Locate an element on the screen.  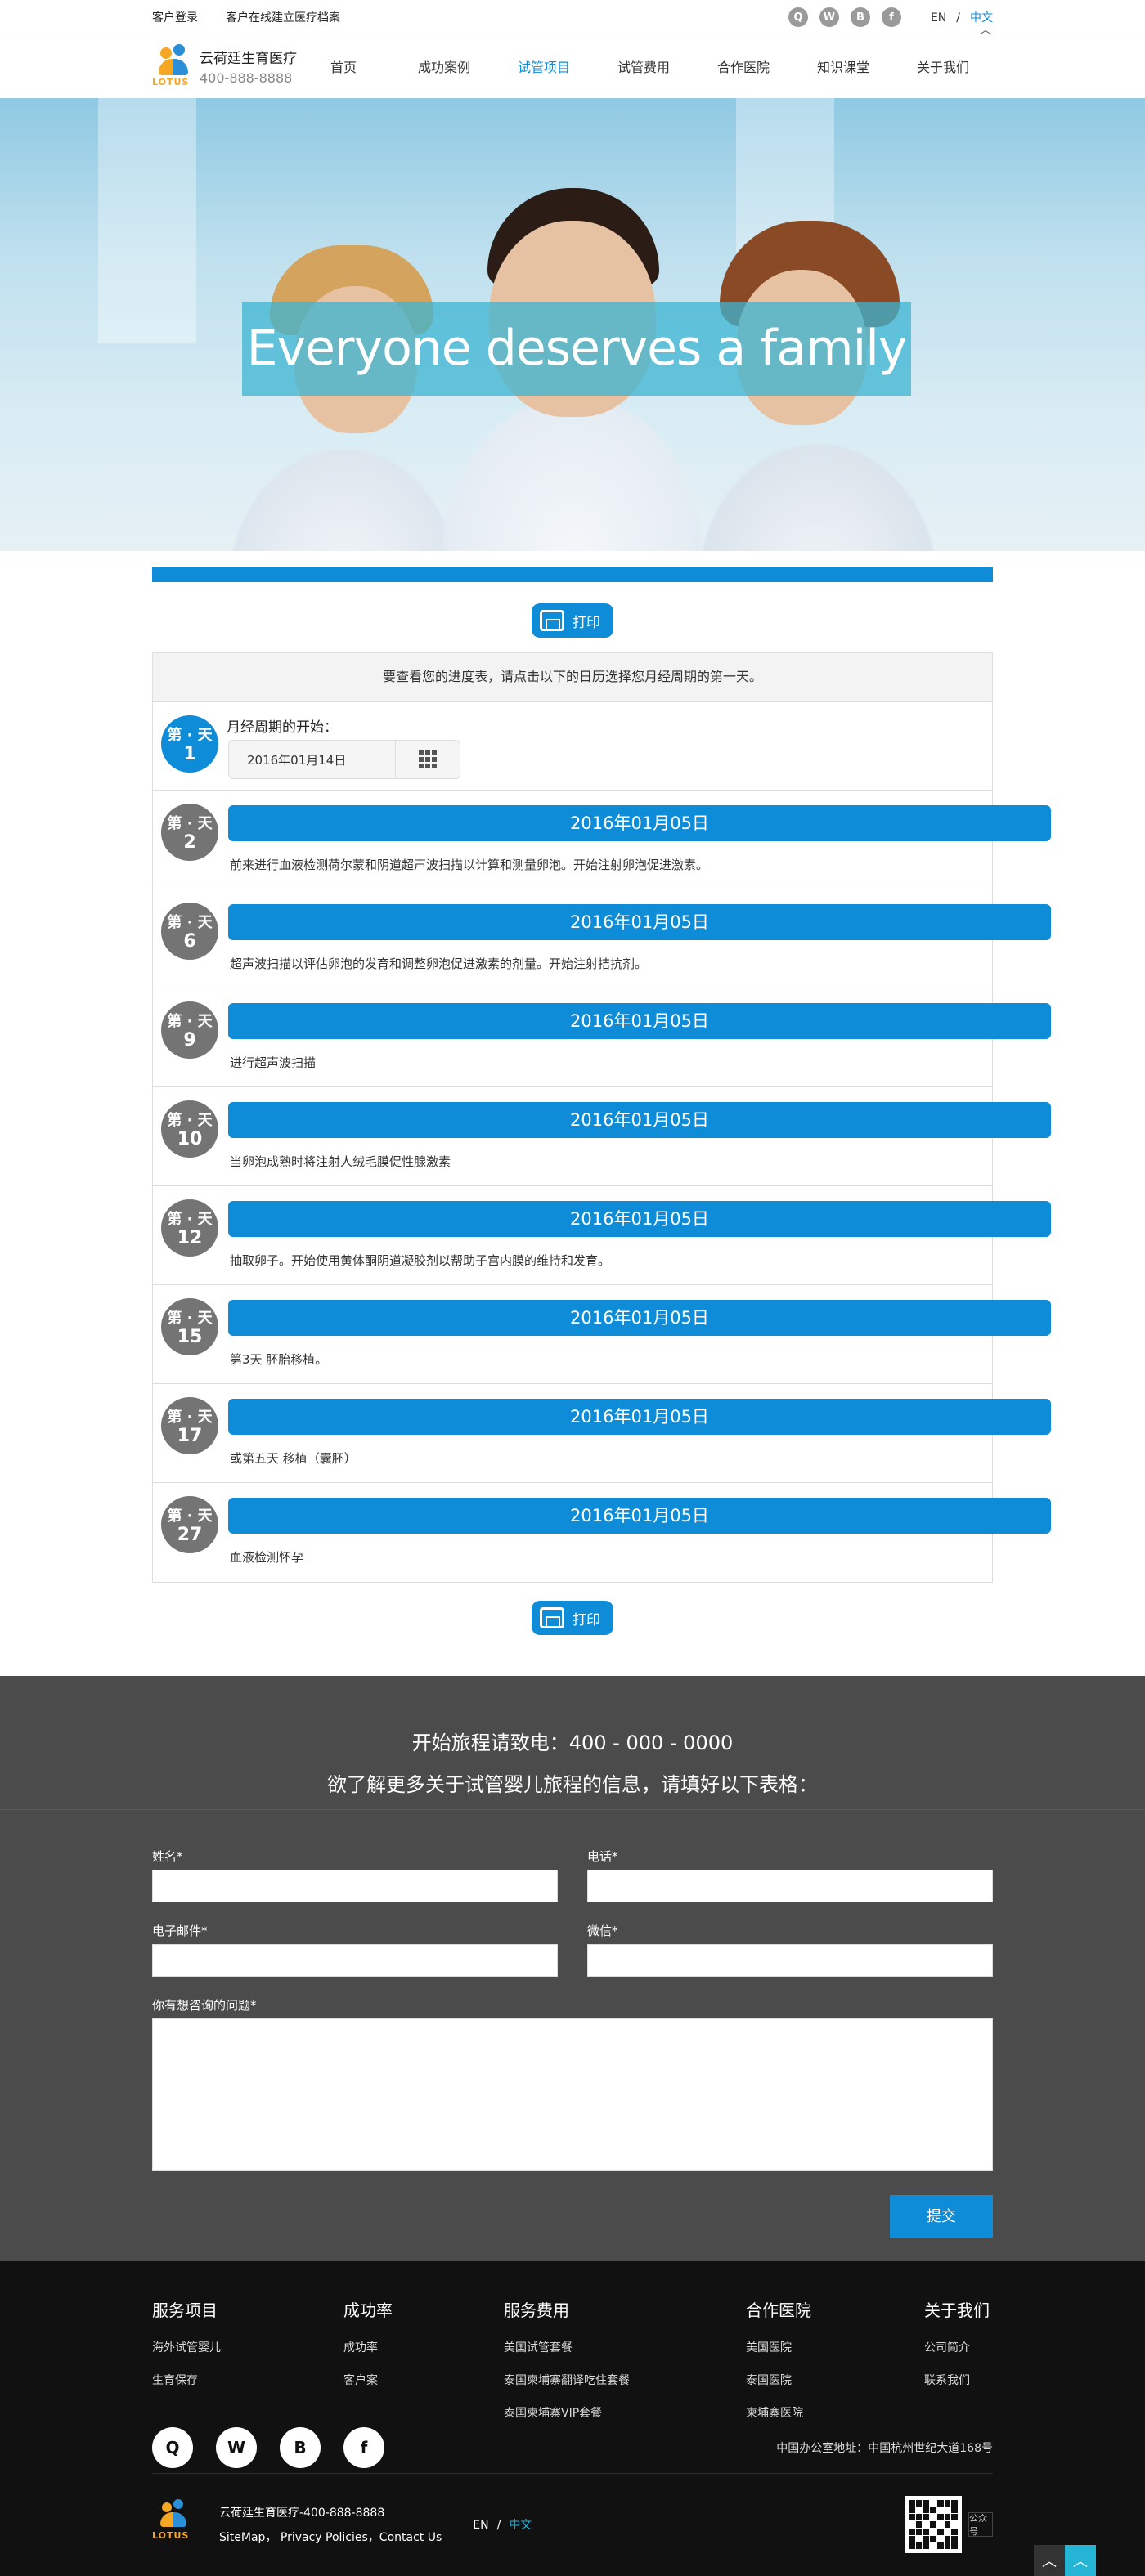
calendar-button is located at coordinates (427, 760).